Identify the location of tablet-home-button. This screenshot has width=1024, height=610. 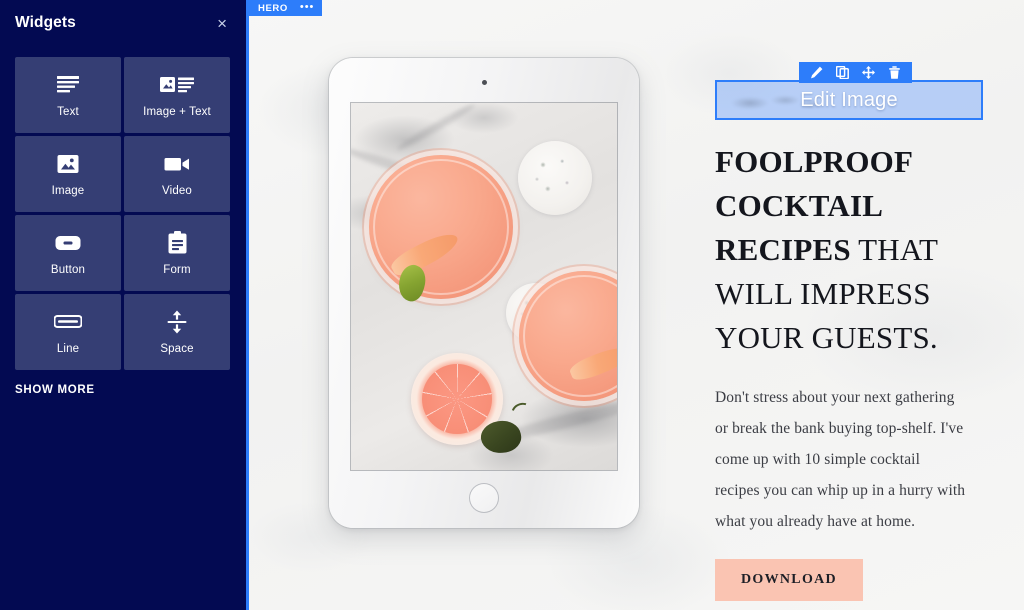
(484, 498).